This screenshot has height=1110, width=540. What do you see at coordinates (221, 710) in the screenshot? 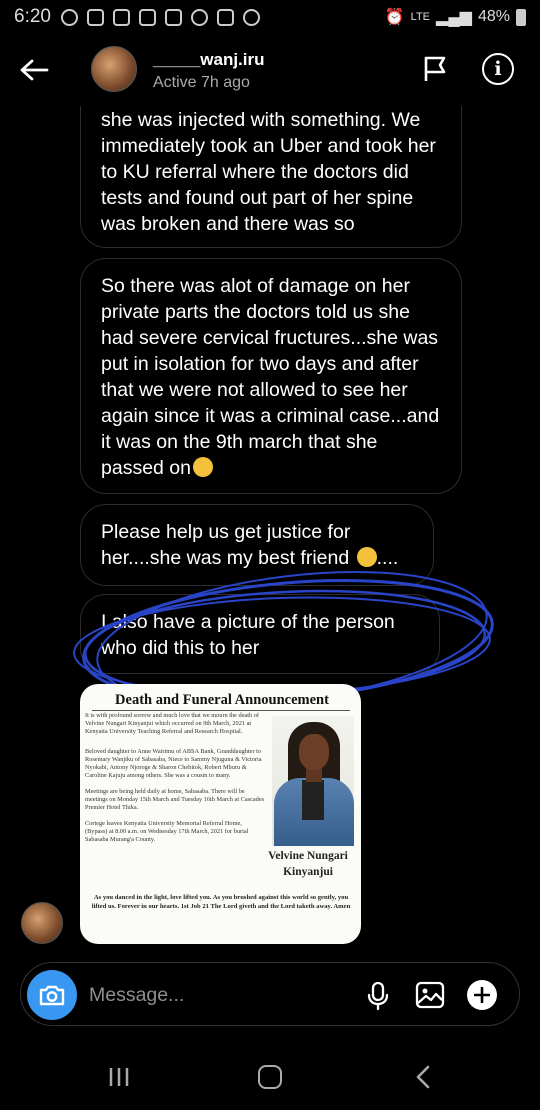
I see `title-divider` at bounding box center [221, 710].